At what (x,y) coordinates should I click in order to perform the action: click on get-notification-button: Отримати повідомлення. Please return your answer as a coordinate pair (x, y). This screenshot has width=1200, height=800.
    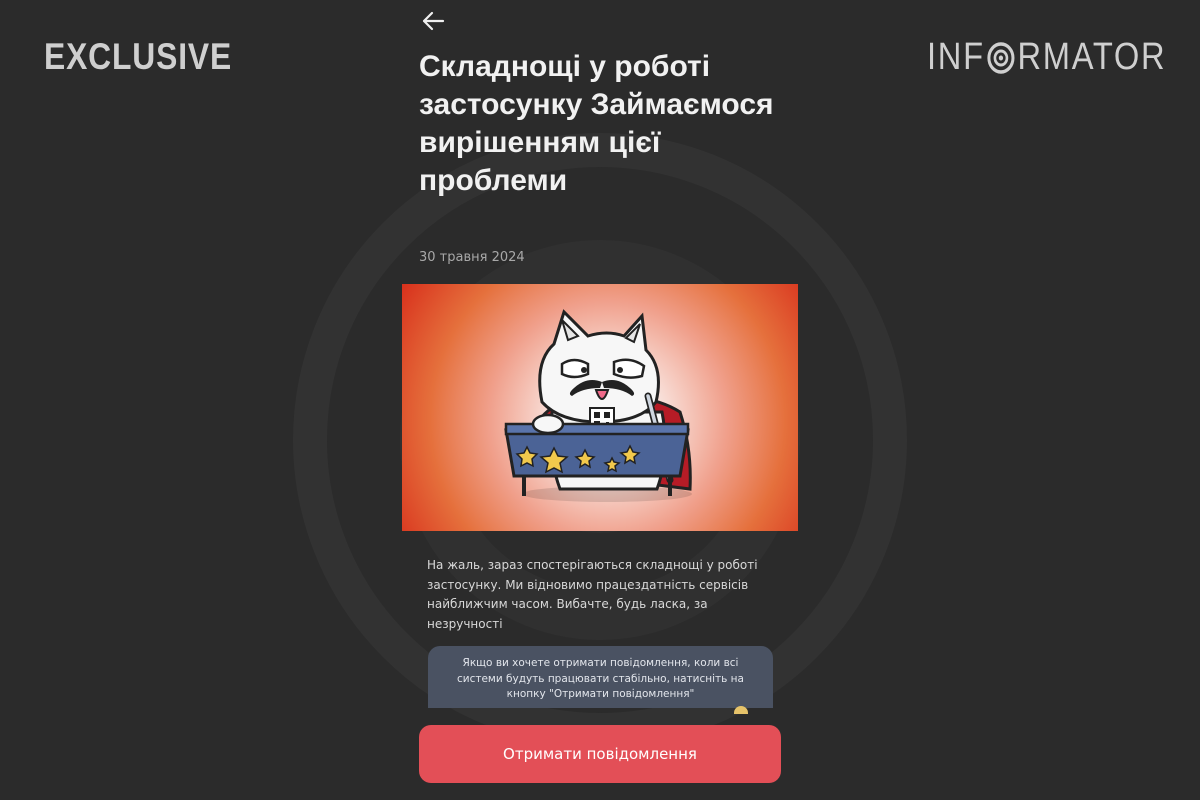
    Looking at the image, I should click on (600, 754).